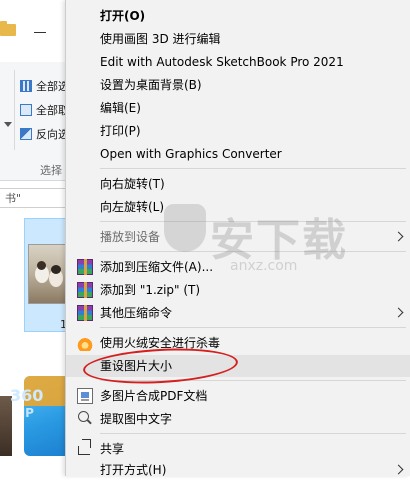 Image resolution: width=410 pixels, height=481 pixels. I want to click on menu-item-open: 打开(O), so click(238, 16).